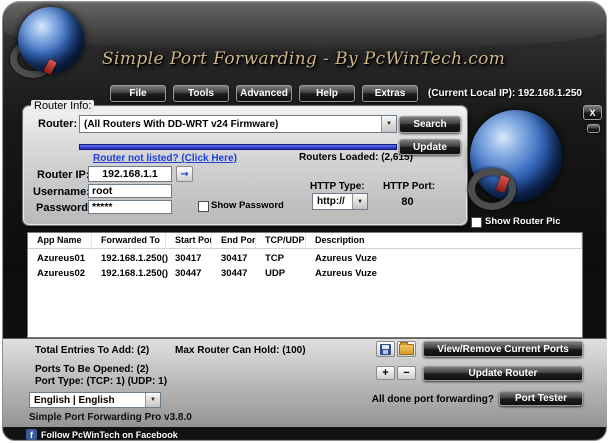  Describe the element at coordinates (356, 157) in the screenshot. I see `routers-loaded-label: Routers Loaded: (2,615)` at that location.